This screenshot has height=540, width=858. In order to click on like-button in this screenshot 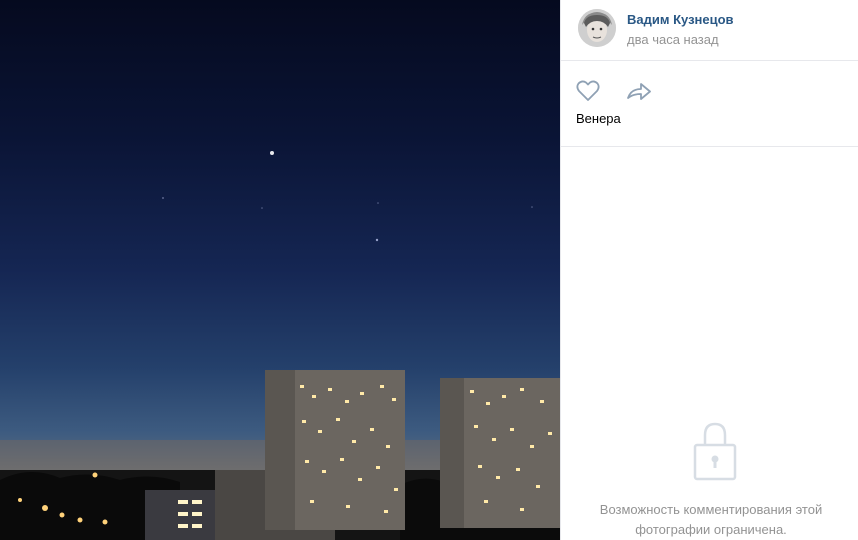, I will do `click(588, 91)`.